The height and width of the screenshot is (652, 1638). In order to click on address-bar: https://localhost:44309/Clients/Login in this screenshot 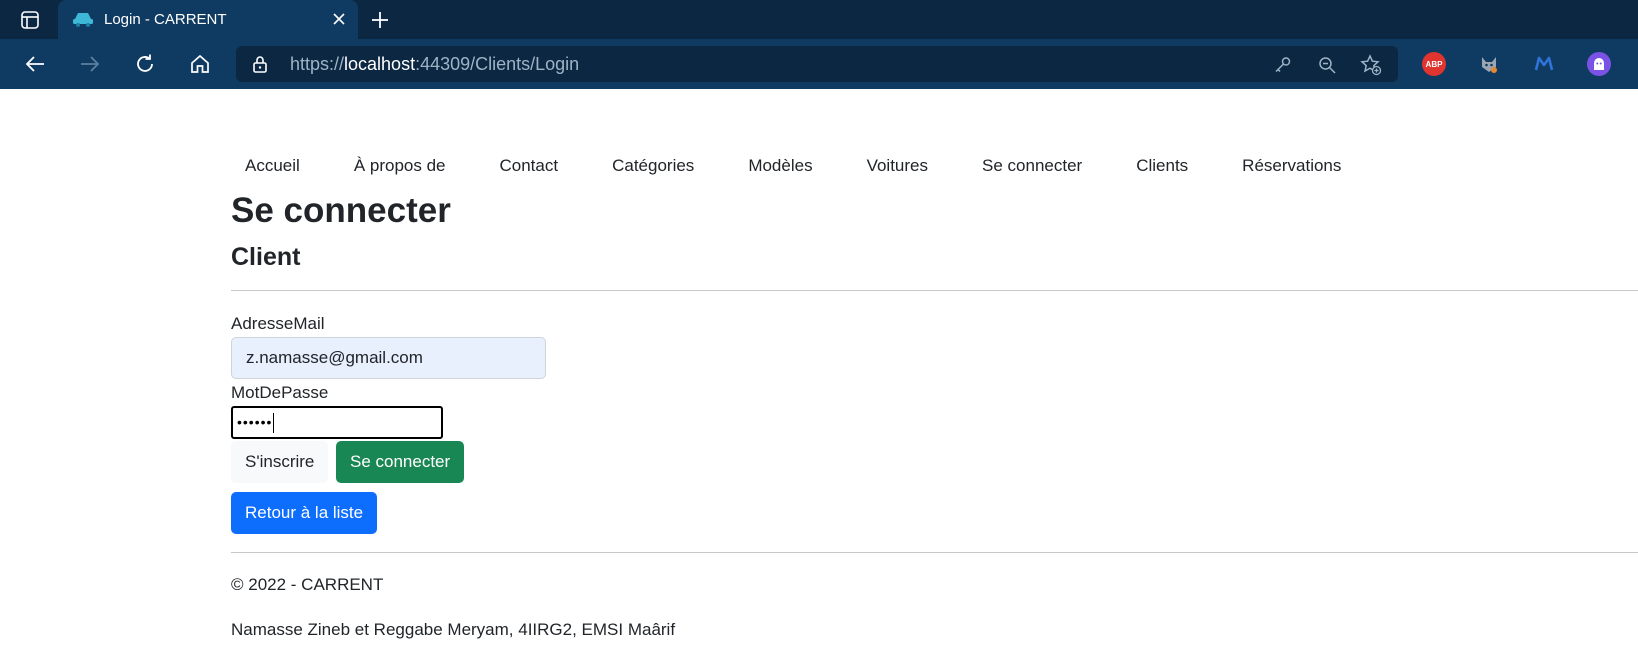, I will do `click(817, 64)`.